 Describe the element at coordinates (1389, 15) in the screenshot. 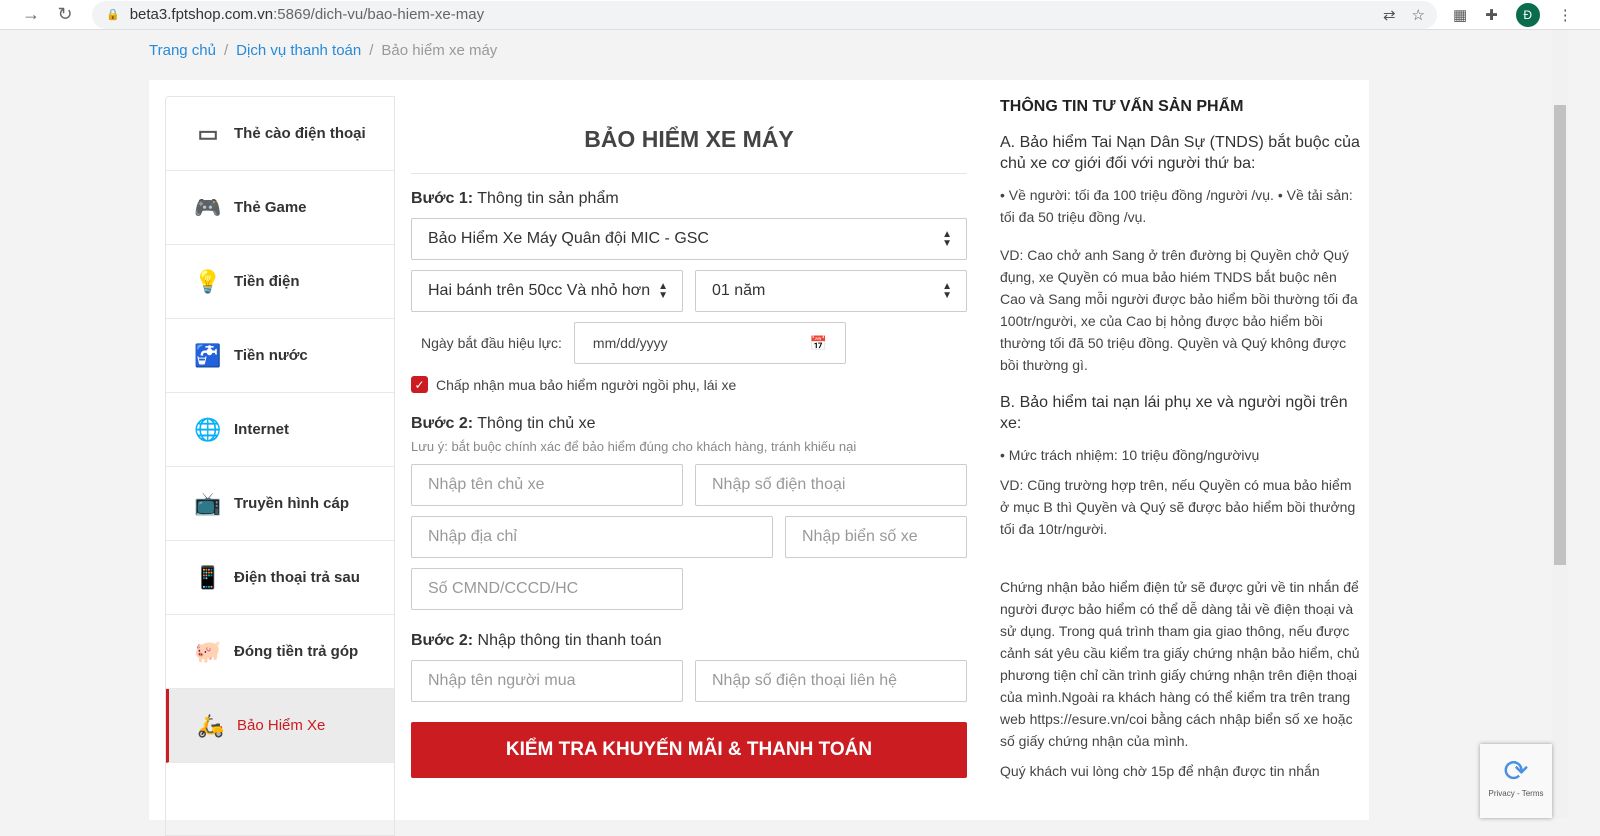

I see `translate-icon: ⇄` at that location.